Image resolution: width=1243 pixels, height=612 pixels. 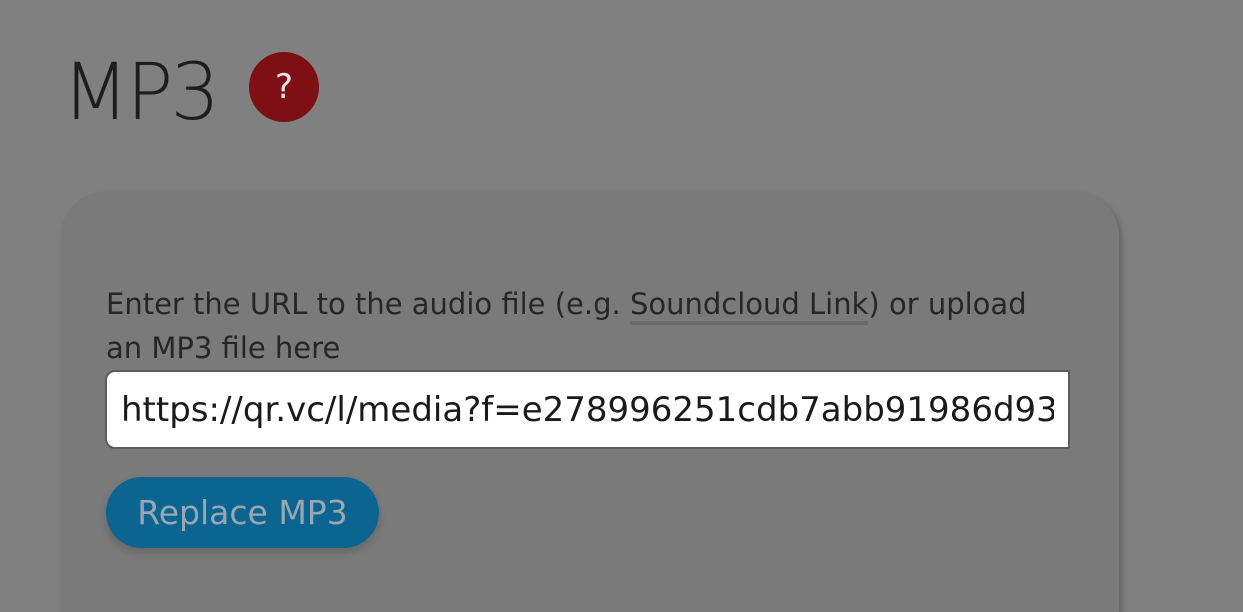 What do you see at coordinates (587, 409) in the screenshot?
I see `audio-url-input` at bounding box center [587, 409].